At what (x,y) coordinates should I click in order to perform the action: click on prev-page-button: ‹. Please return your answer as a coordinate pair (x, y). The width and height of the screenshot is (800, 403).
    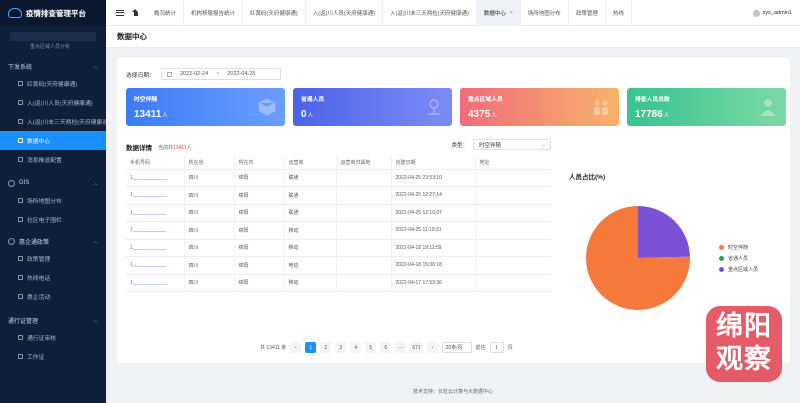
    Looking at the image, I should click on (296, 347).